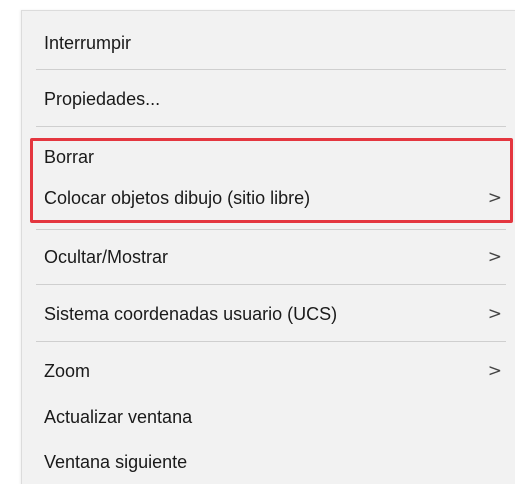 The image size is (515, 484). I want to click on menu-item-label: Zoom, so click(67, 370).